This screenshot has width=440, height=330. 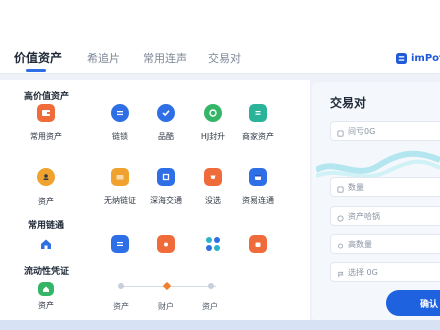 I want to click on brand-logo-icon, so click(x=401, y=58).